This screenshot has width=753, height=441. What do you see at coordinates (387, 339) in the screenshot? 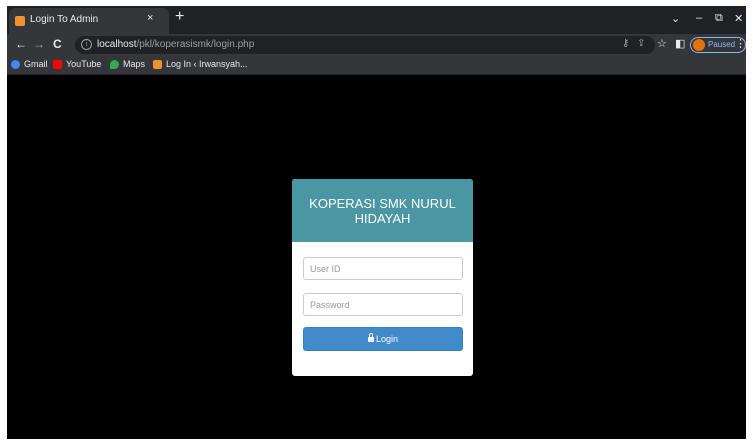
I see `login-button-label: Login` at bounding box center [387, 339].